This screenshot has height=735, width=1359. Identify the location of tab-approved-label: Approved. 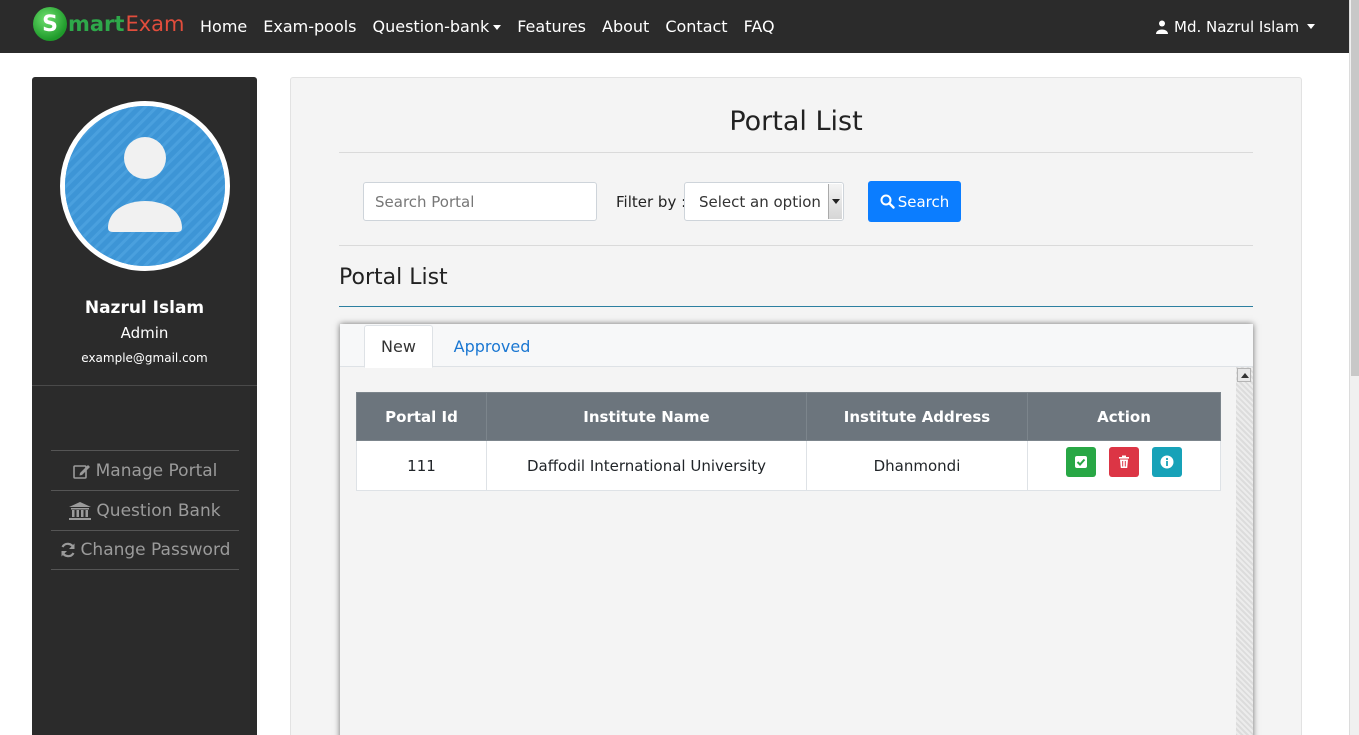
(492, 346).